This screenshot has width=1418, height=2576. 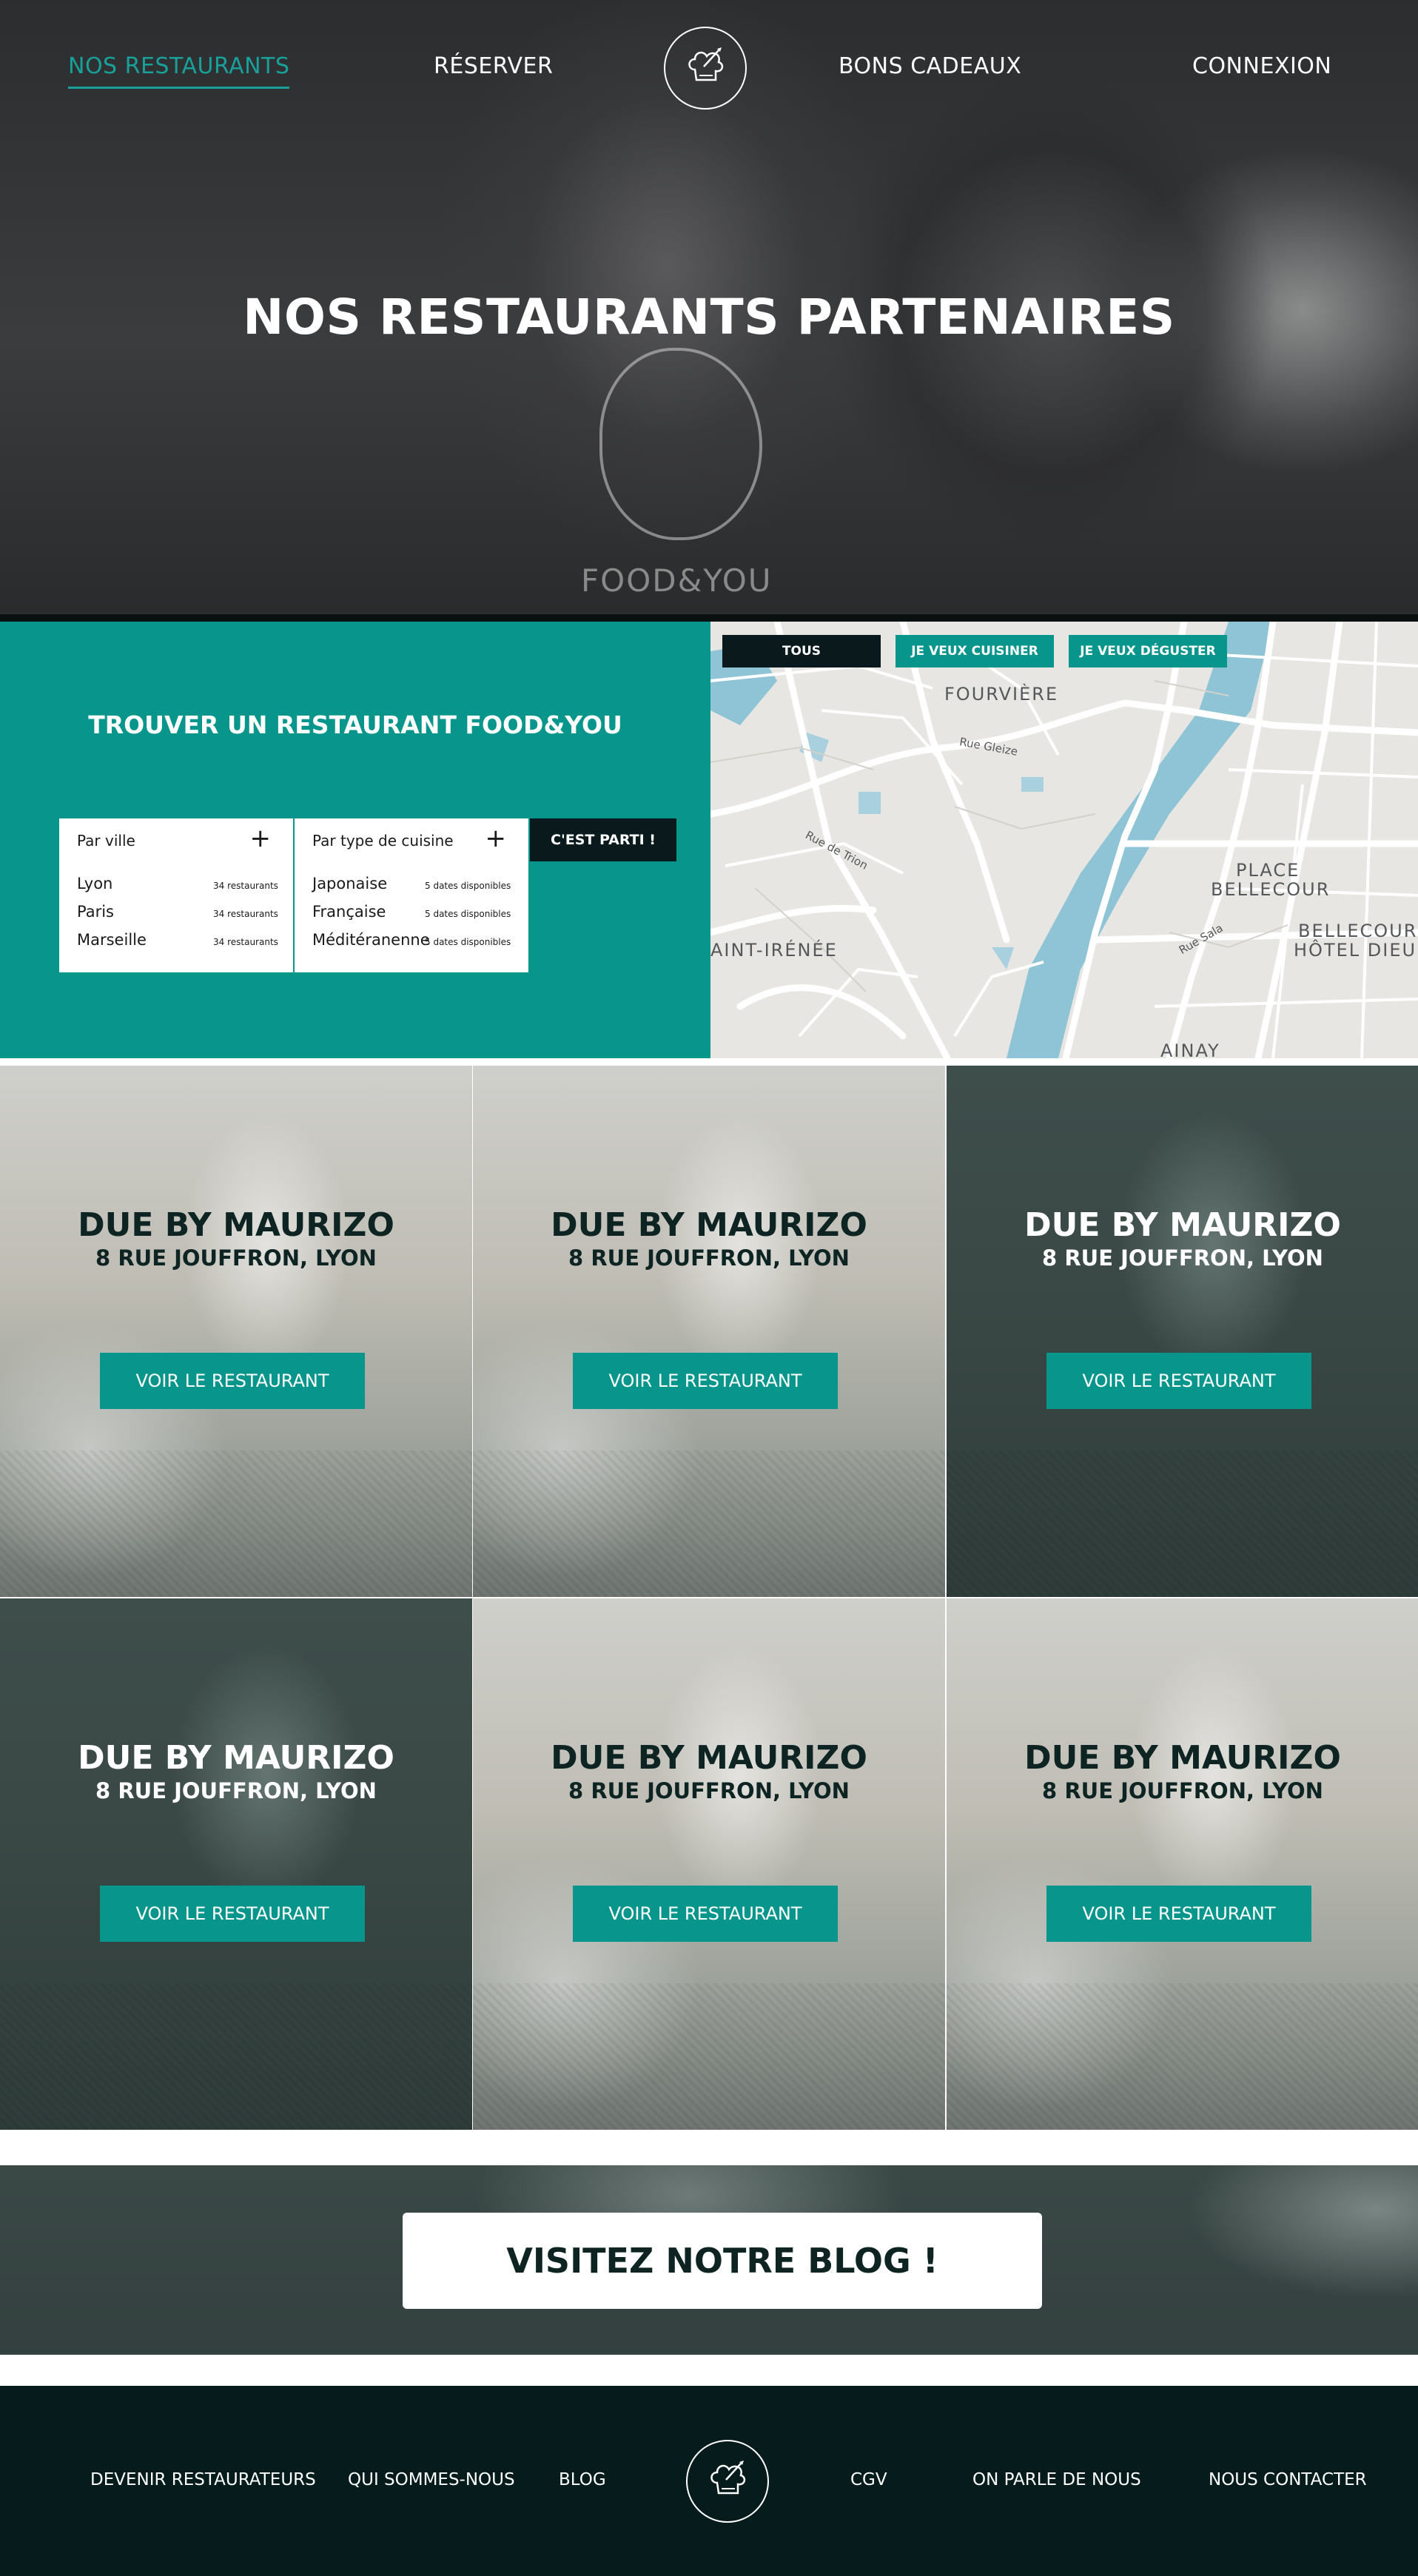 What do you see at coordinates (431, 2479) in the screenshot?
I see `footer-link-about: QUI SOMMES-NOUS` at bounding box center [431, 2479].